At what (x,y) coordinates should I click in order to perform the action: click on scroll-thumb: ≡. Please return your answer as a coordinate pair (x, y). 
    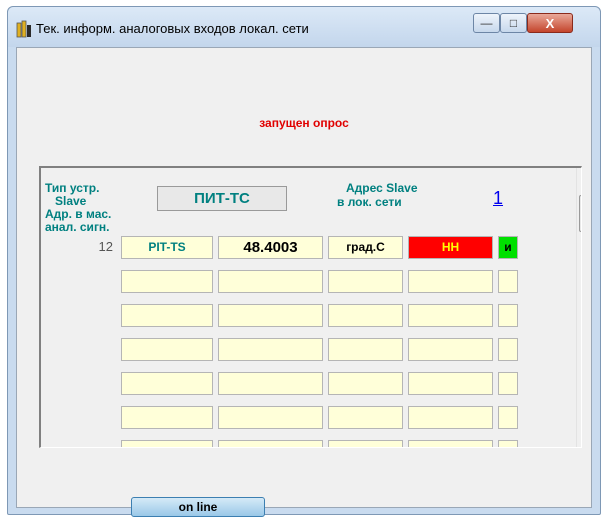
    Looking at the image, I should click on (580, 213).